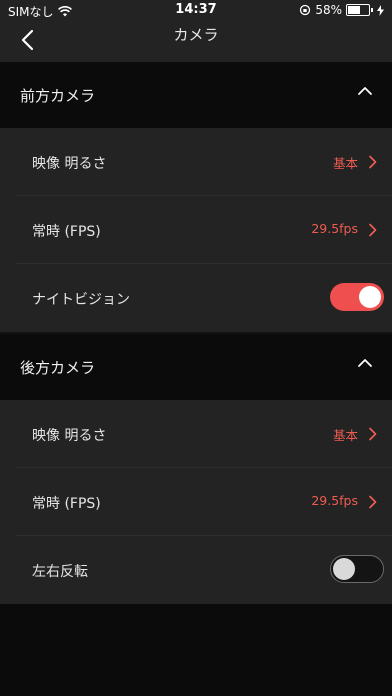 The image size is (392, 696). What do you see at coordinates (334, 228) in the screenshot?
I see `front-fps-value: 29.5fps` at bounding box center [334, 228].